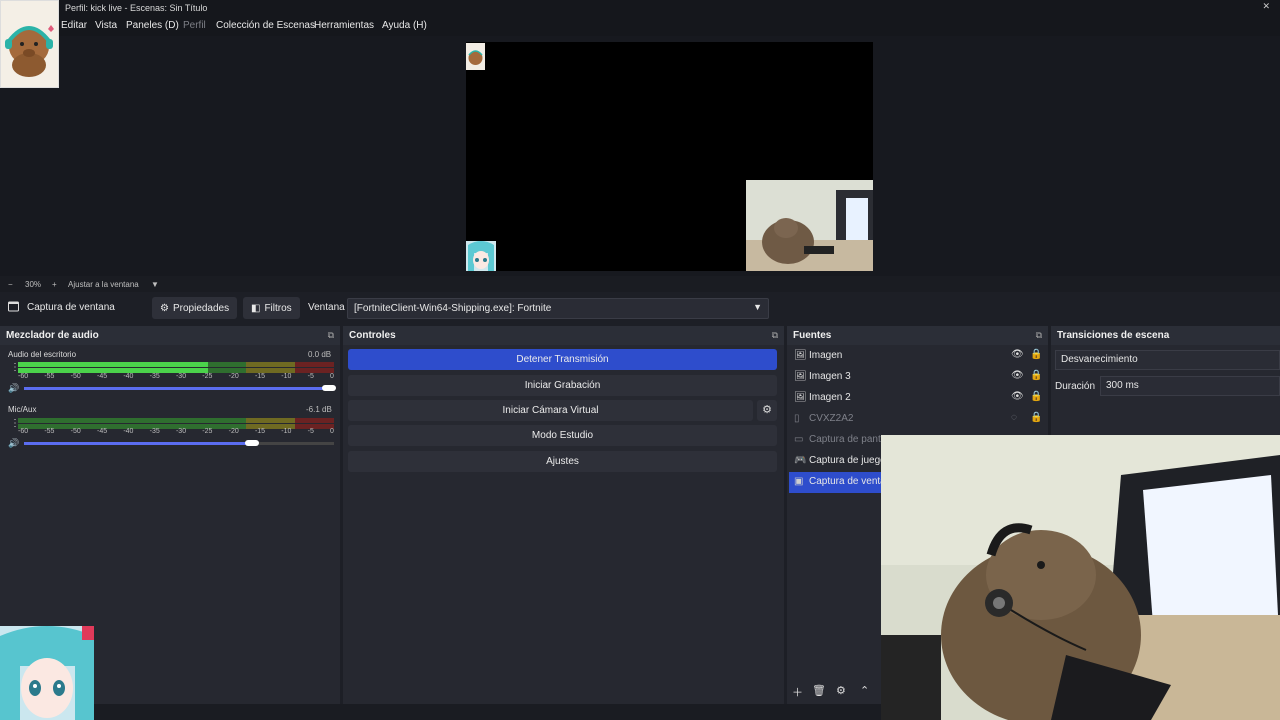 The image size is (1280, 720). Describe the element at coordinates (767, 410) in the screenshot. I see `virtual-camera-settings-gear-icon: ⚙` at that location.